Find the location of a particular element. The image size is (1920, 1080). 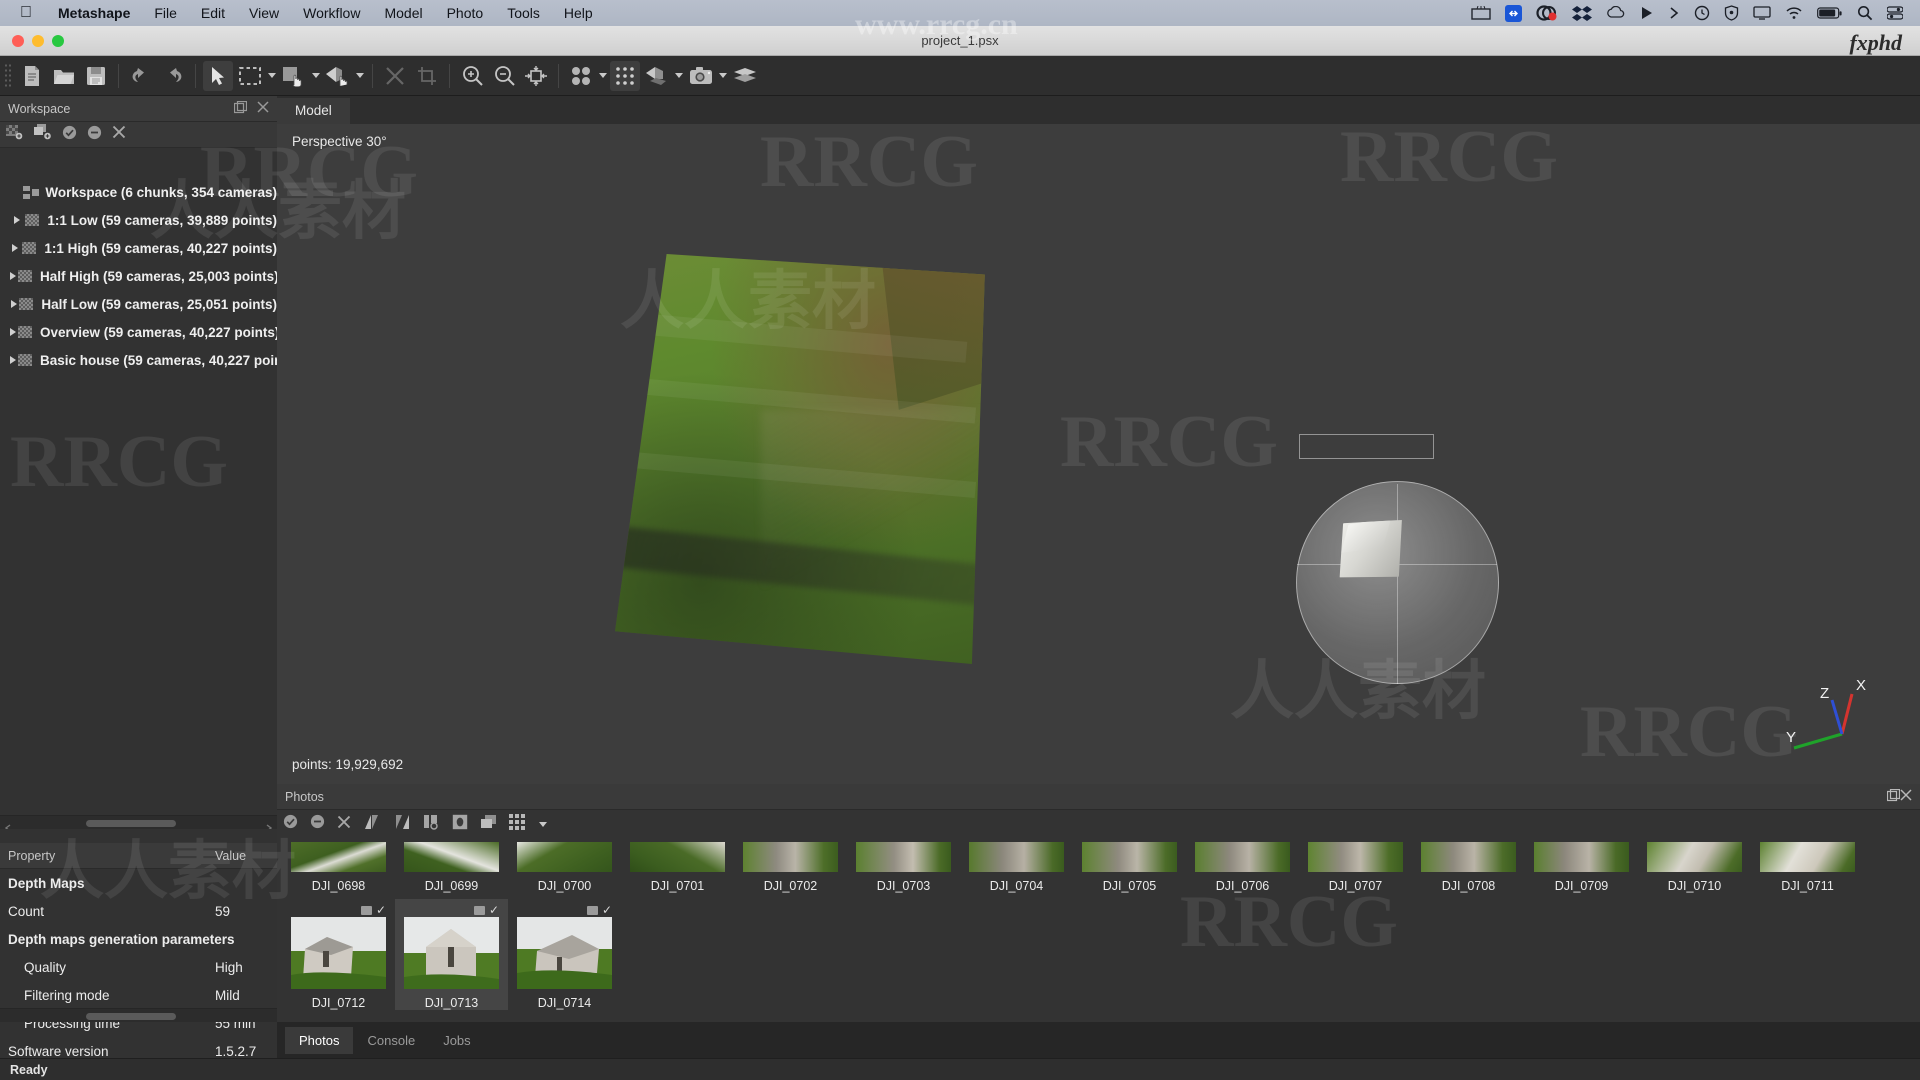

property-row-generation-parameters: Depth maps generation parameters is located at coordinates (138, 939).